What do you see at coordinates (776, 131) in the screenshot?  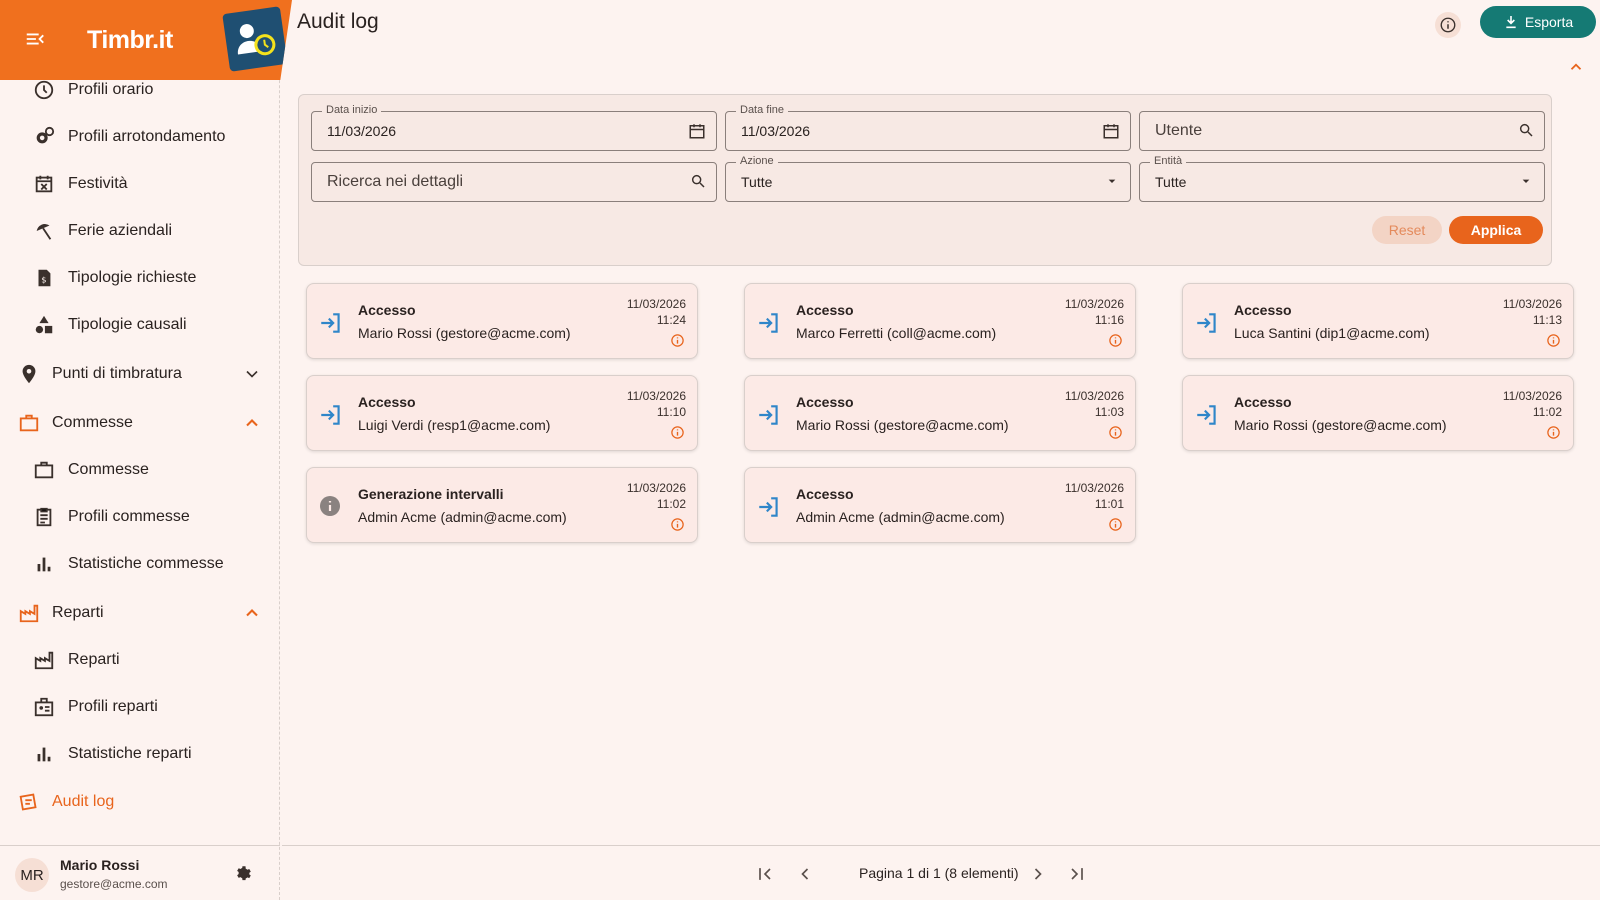 I see `end-date-value: 11/03/2026` at bounding box center [776, 131].